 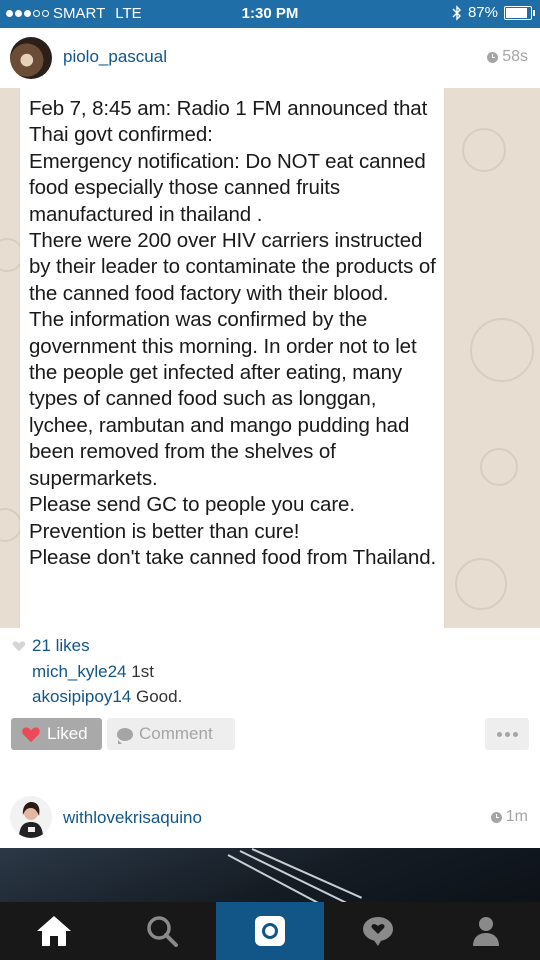 I want to click on profile-icon, so click(x=486, y=931).